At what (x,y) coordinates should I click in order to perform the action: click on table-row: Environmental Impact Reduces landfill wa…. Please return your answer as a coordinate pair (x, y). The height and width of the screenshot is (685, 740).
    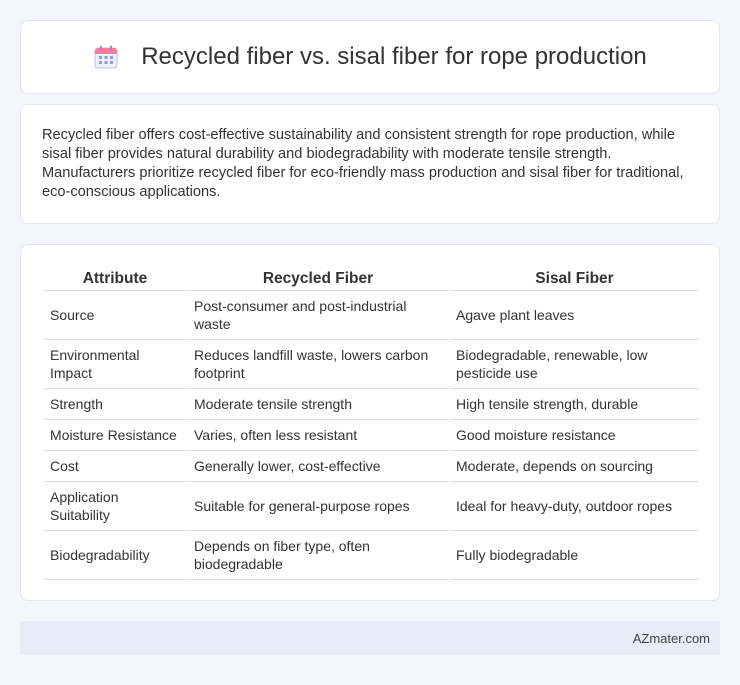
    Looking at the image, I should click on (371, 364).